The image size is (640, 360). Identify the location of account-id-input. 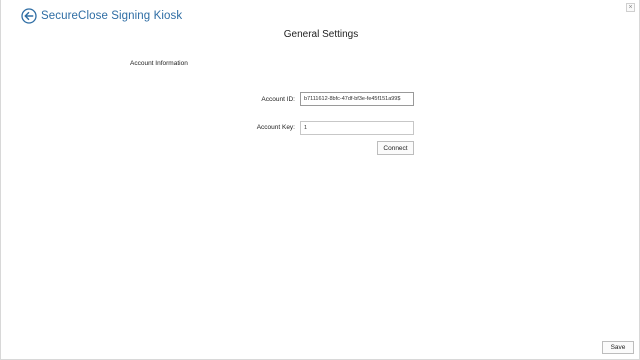
(357, 99).